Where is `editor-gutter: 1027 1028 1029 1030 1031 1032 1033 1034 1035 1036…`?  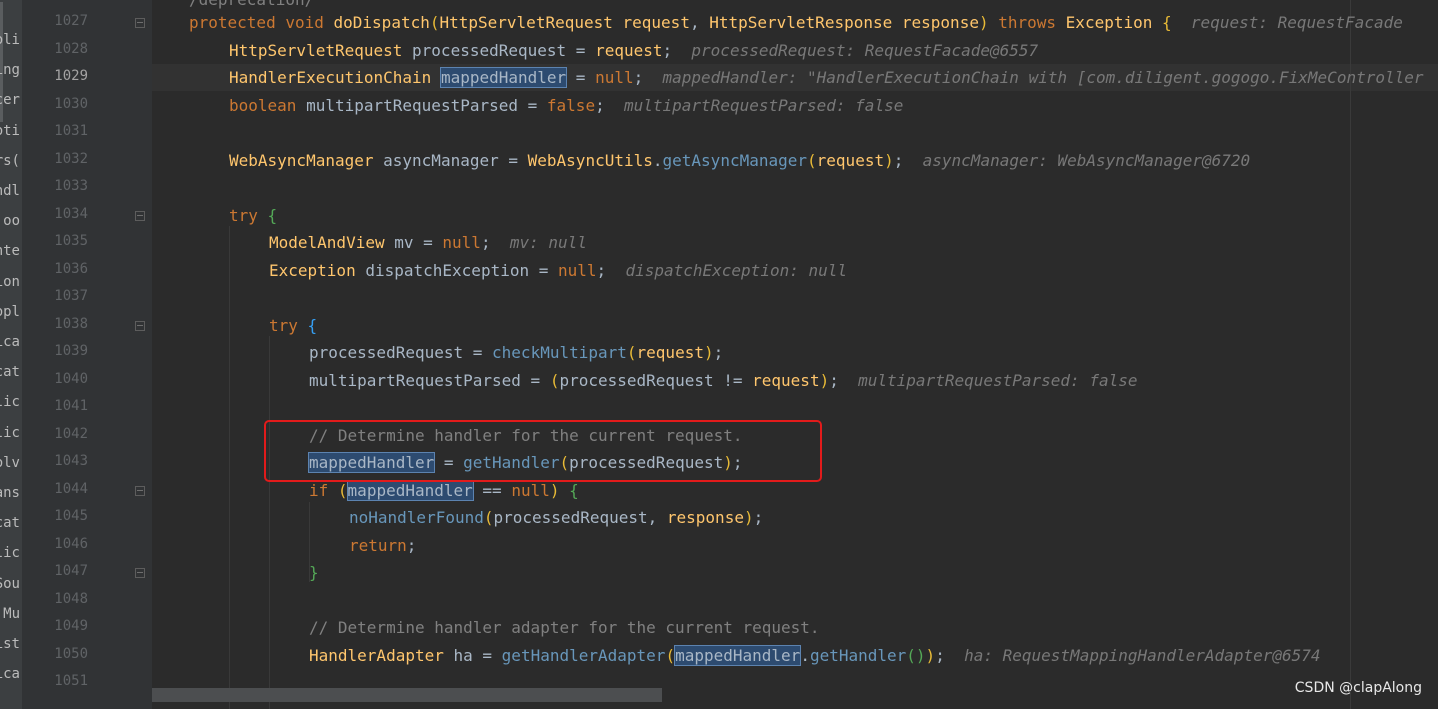
editor-gutter: 1027 1028 1029 1030 1031 1032 1033 1034 1035 1036… is located at coordinates (87, 354).